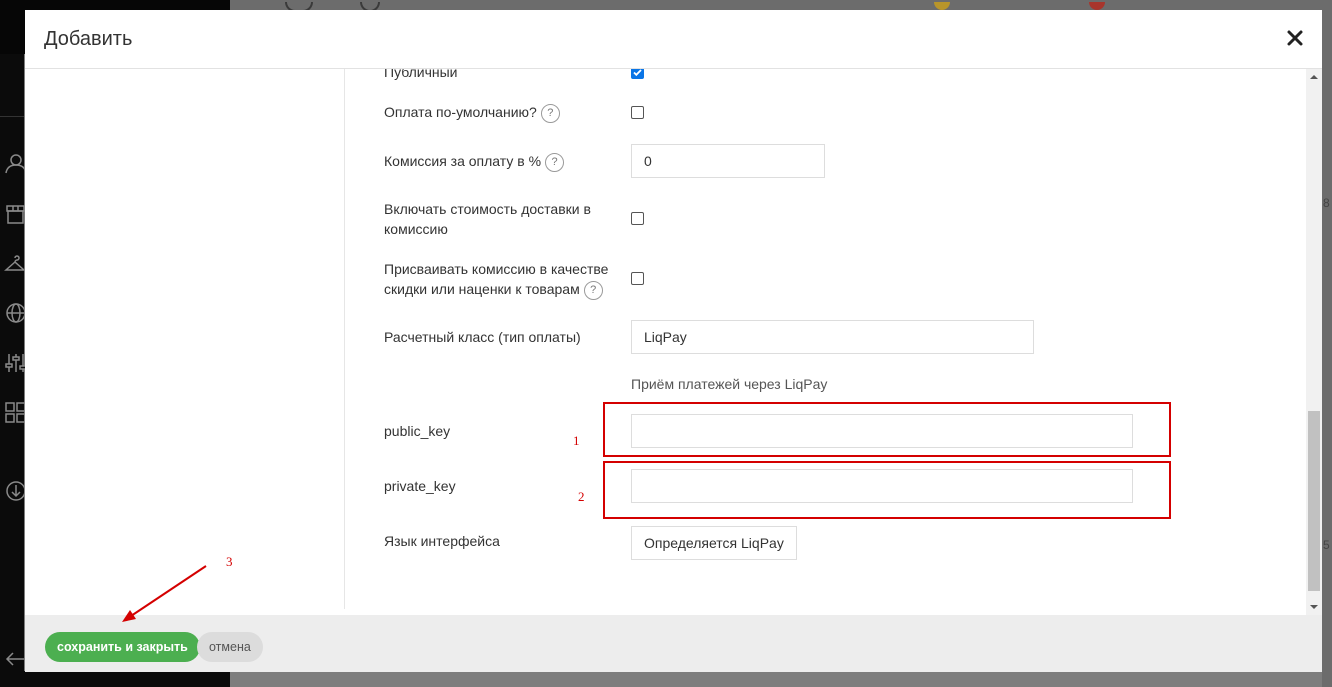  Describe the element at coordinates (832, 337) in the screenshot. I see `calc-class-input` at that location.